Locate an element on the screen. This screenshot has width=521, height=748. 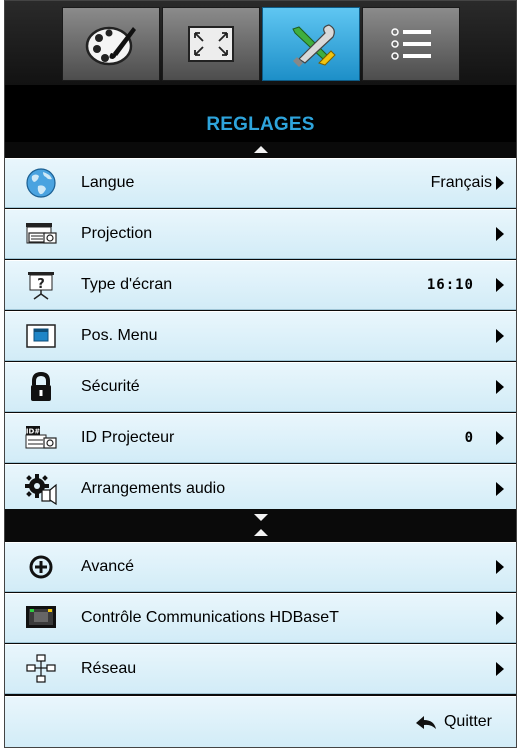
menu-item-reseau: Réseau is located at coordinates (260, 669).